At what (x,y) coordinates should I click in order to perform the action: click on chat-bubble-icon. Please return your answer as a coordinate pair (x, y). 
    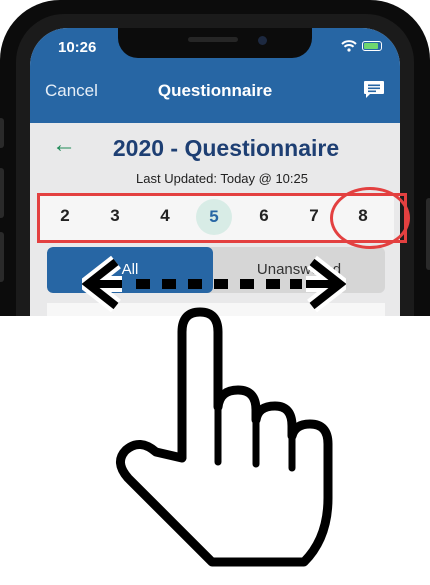
    Looking at the image, I should click on (374, 90).